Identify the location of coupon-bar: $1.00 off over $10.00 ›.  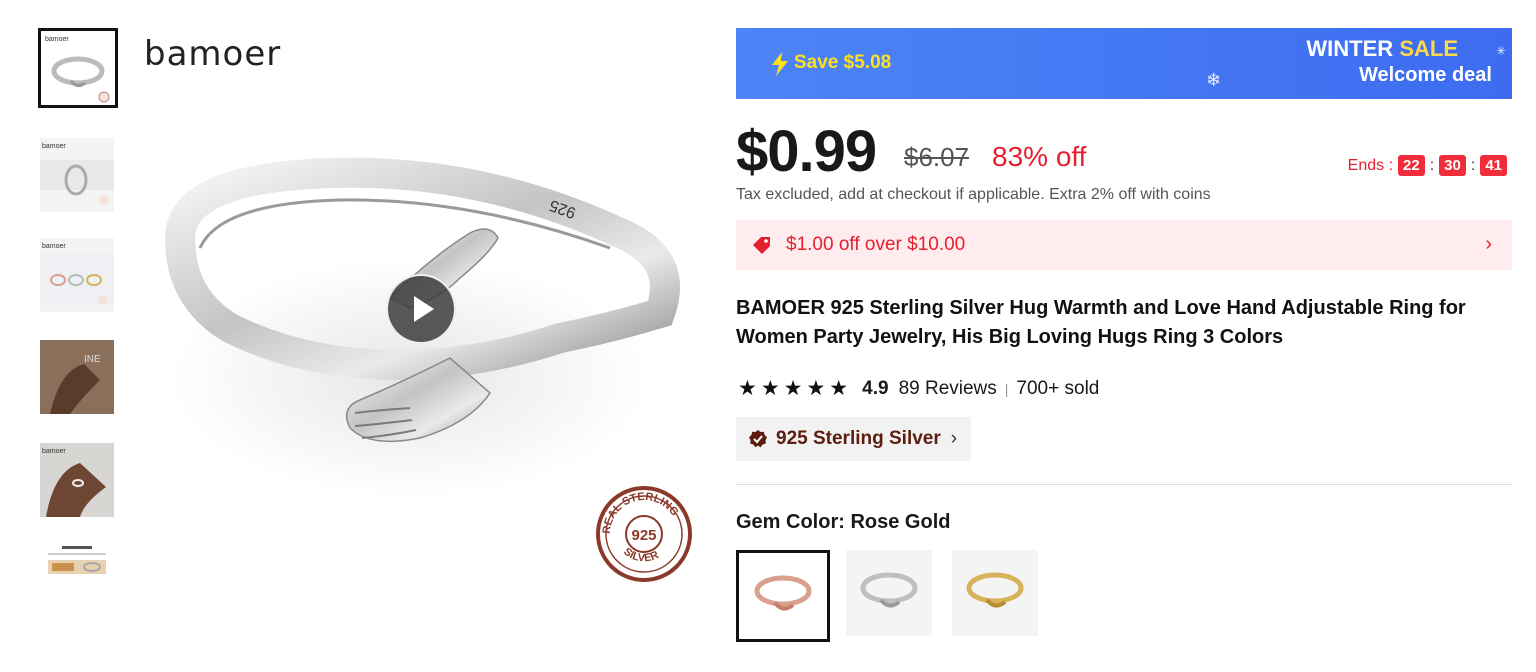
(1124, 245).